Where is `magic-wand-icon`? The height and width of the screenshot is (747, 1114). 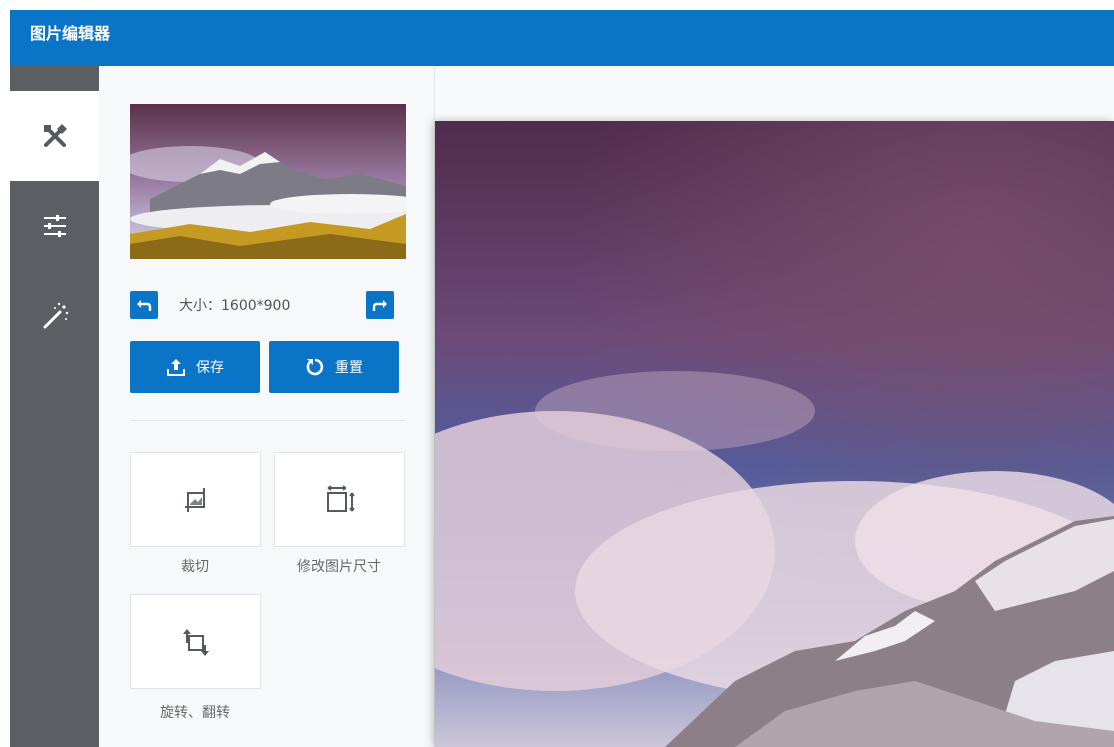 magic-wand-icon is located at coordinates (55, 315).